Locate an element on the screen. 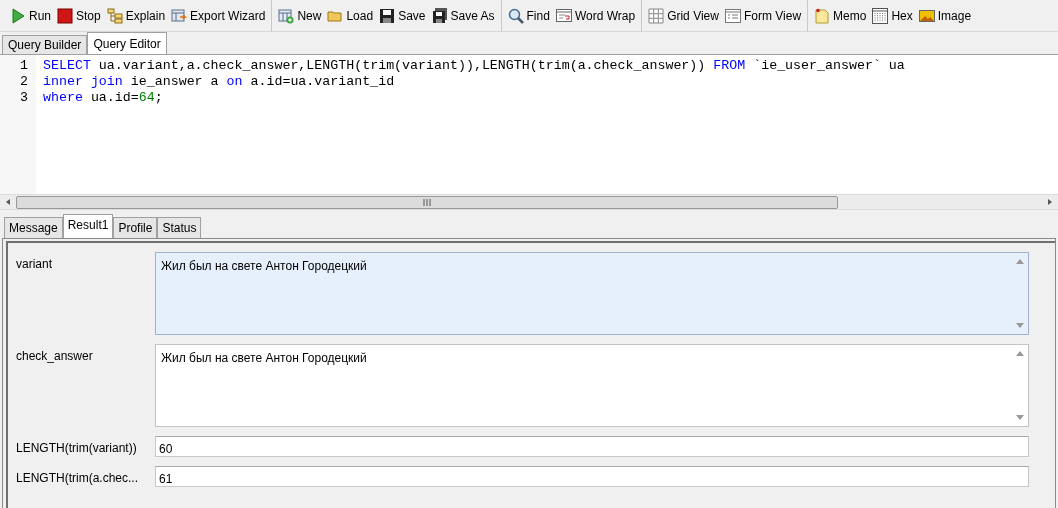 The width and height of the screenshot is (1058, 508). scrollbar-thumb is located at coordinates (427, 202).